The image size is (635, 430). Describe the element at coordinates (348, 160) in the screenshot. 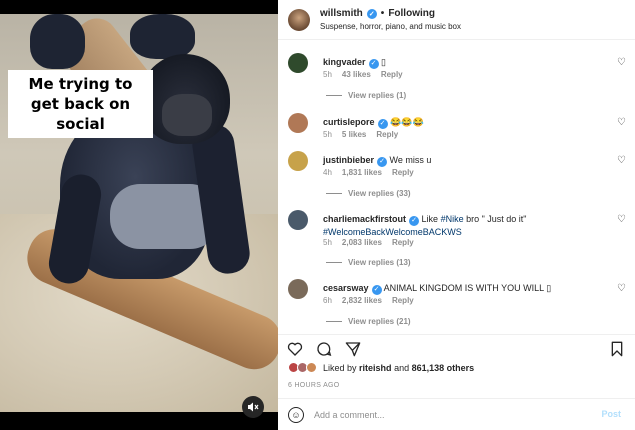

I see `comment-username: justinbieber` at that location.